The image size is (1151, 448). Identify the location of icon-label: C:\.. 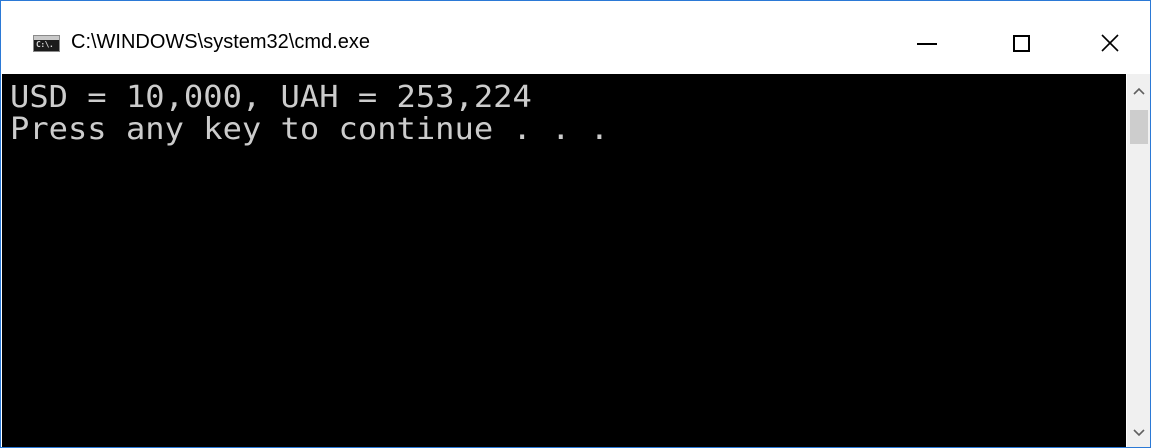
(45, 44).